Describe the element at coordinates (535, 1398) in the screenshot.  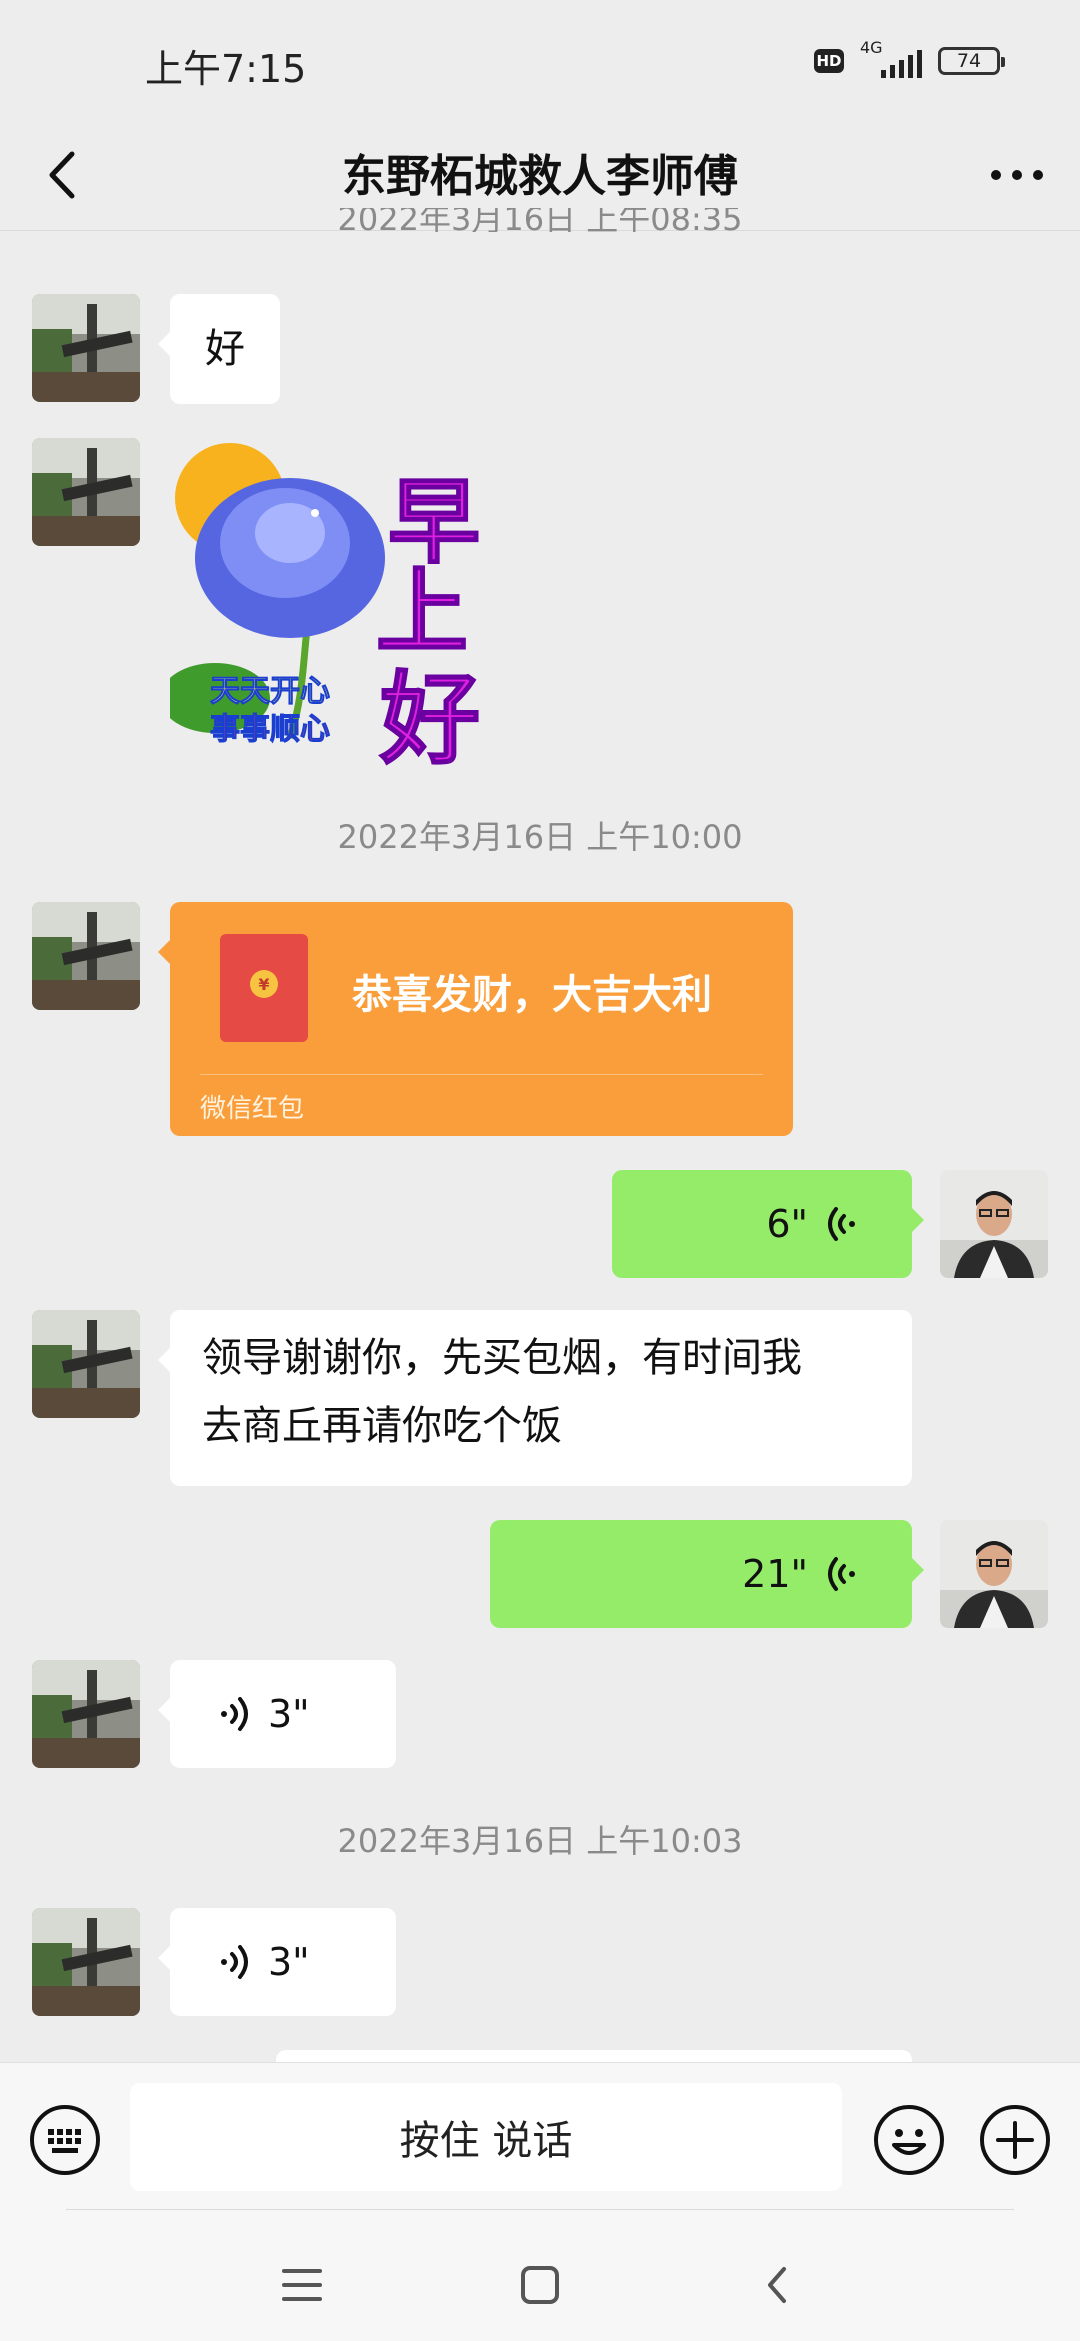
I see `message-bubble-in: 领导谢谢你，先买包烟，有时间我 去商丘再请你吃个饭` at that location.